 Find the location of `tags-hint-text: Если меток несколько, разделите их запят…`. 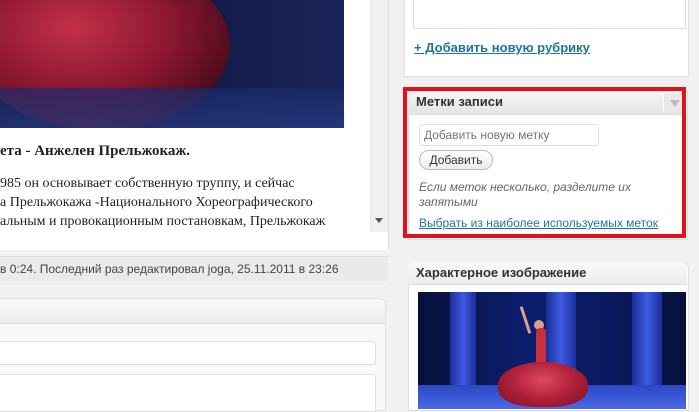

tags-hint-text: Если меток несколько, разделите их запят… is located at coordinates (525, 194).